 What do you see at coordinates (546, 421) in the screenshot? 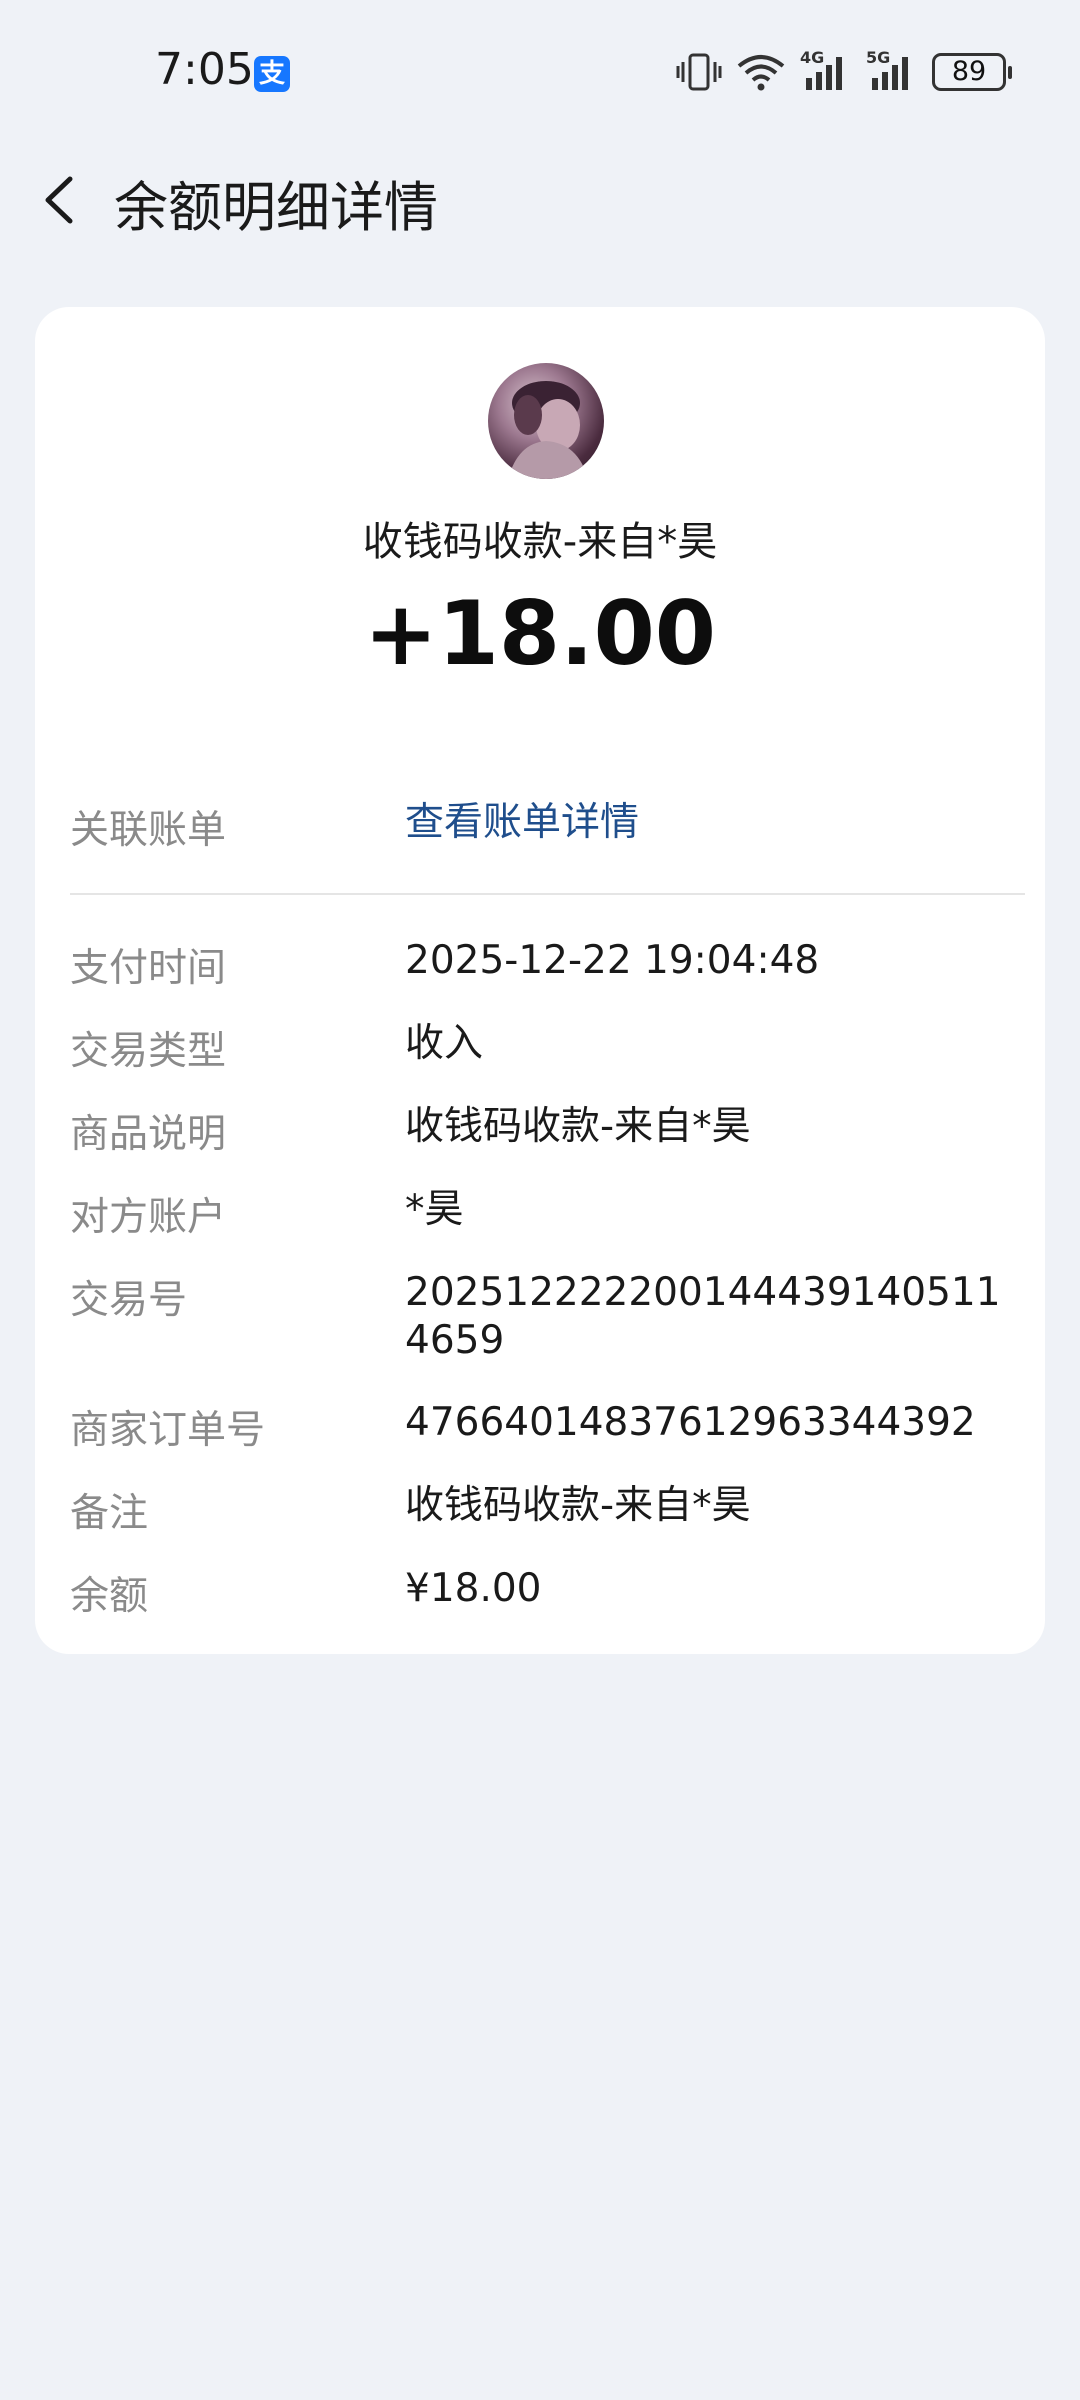
I see `avatar` at bounding box center [546, 421].